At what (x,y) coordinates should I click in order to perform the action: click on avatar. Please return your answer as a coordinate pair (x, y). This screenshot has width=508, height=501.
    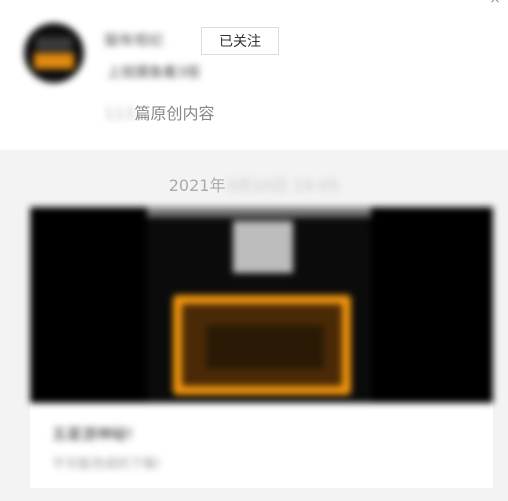
    Looking at the image, I should click on (54, 53).